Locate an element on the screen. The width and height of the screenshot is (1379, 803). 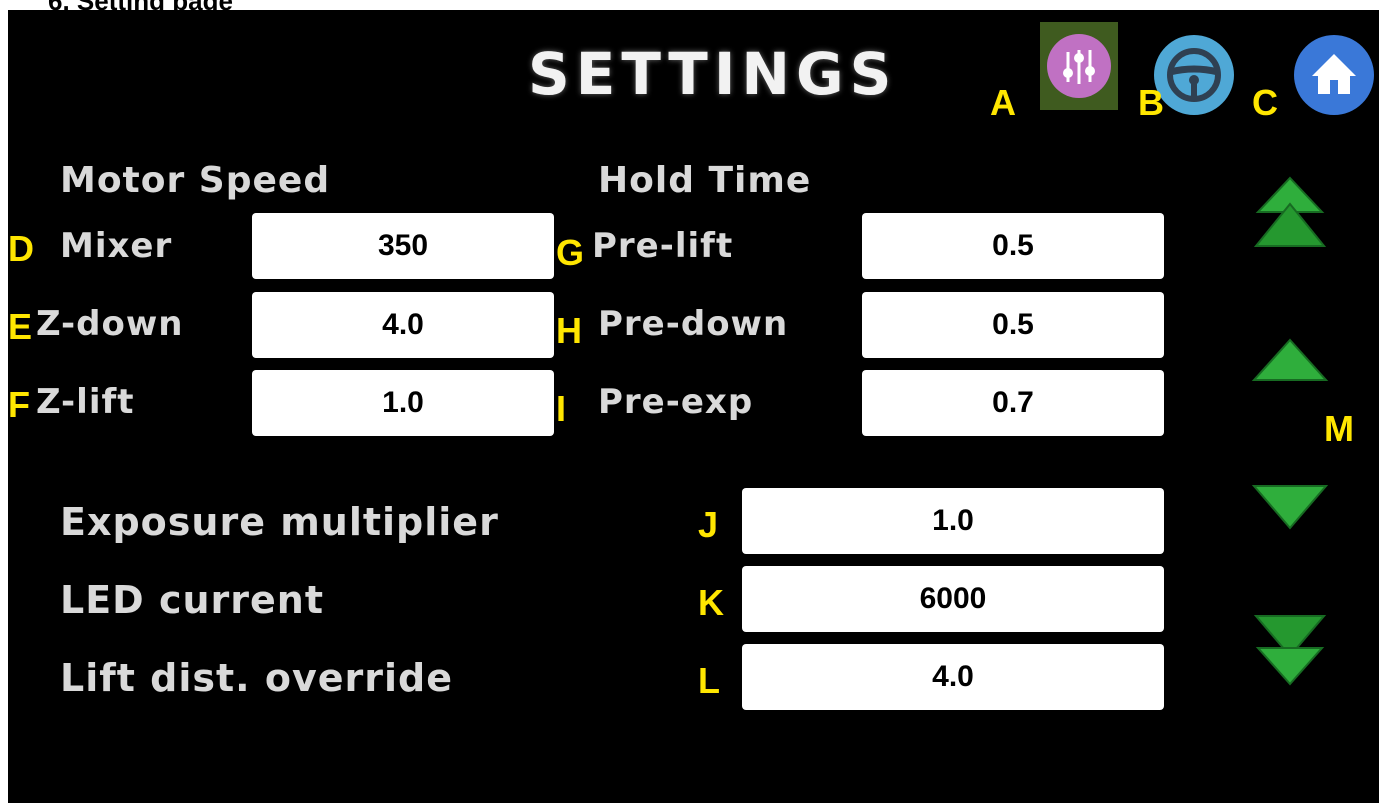
marker-i: I is located at coordinates (561, 408).